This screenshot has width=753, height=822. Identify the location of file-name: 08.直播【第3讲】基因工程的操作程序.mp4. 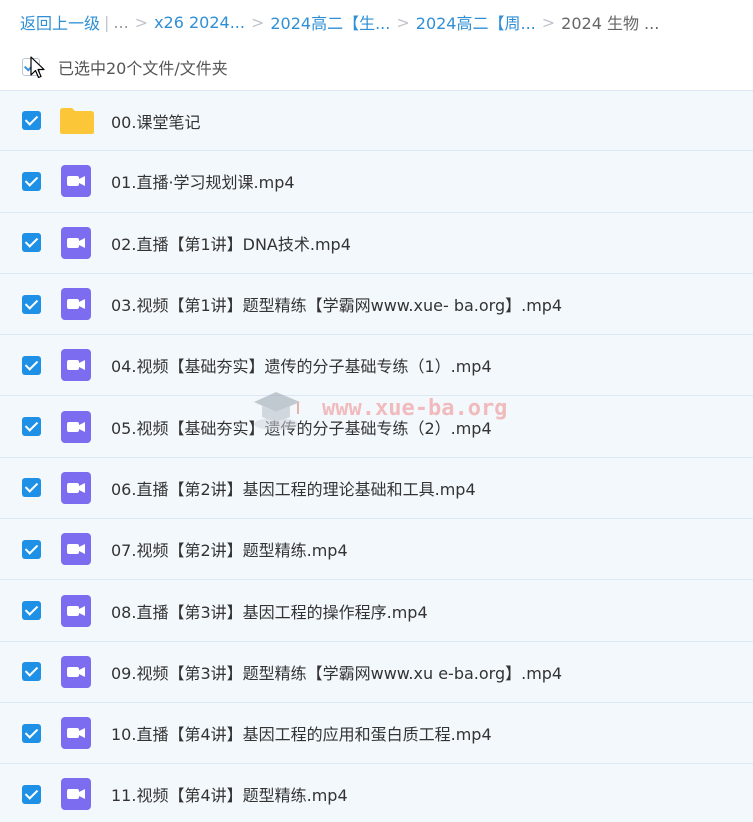
(269, 611).